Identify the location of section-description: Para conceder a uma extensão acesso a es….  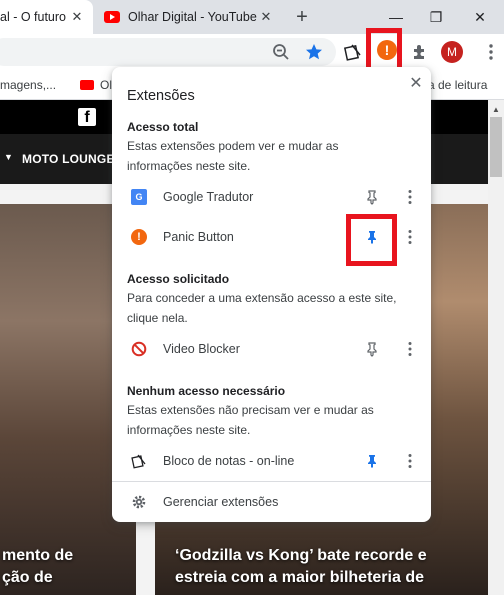
(262, 308).